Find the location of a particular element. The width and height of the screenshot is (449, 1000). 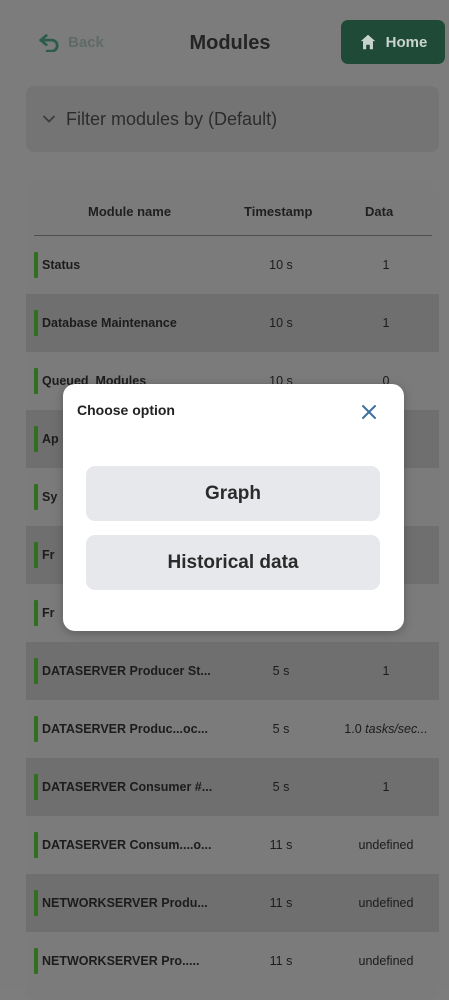

table-row: Status 10 s 1 is located at coordinates (232, 265).